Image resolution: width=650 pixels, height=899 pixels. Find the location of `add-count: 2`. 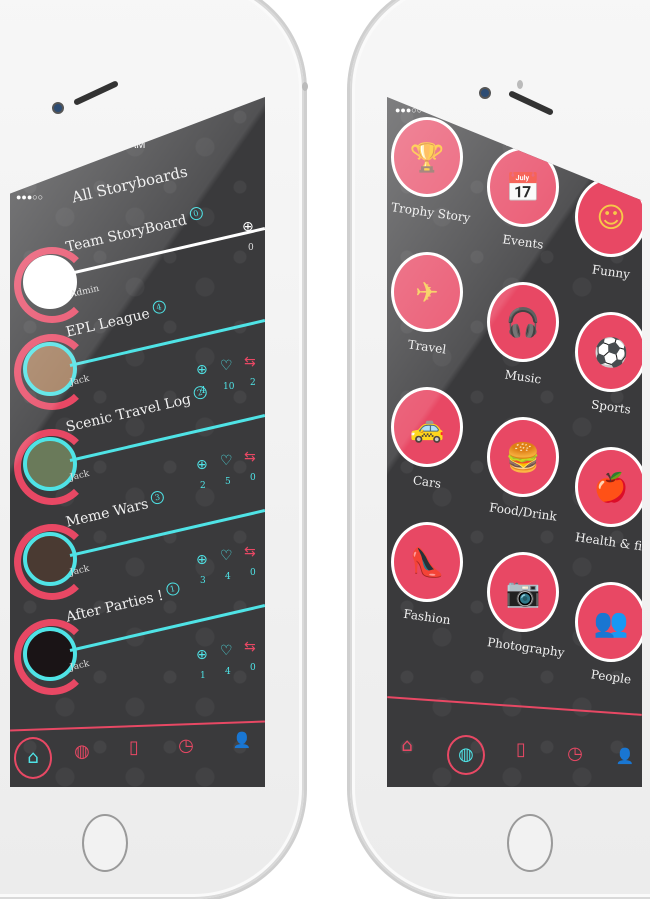

add-count: 2 is located at coordinates (203, 486).